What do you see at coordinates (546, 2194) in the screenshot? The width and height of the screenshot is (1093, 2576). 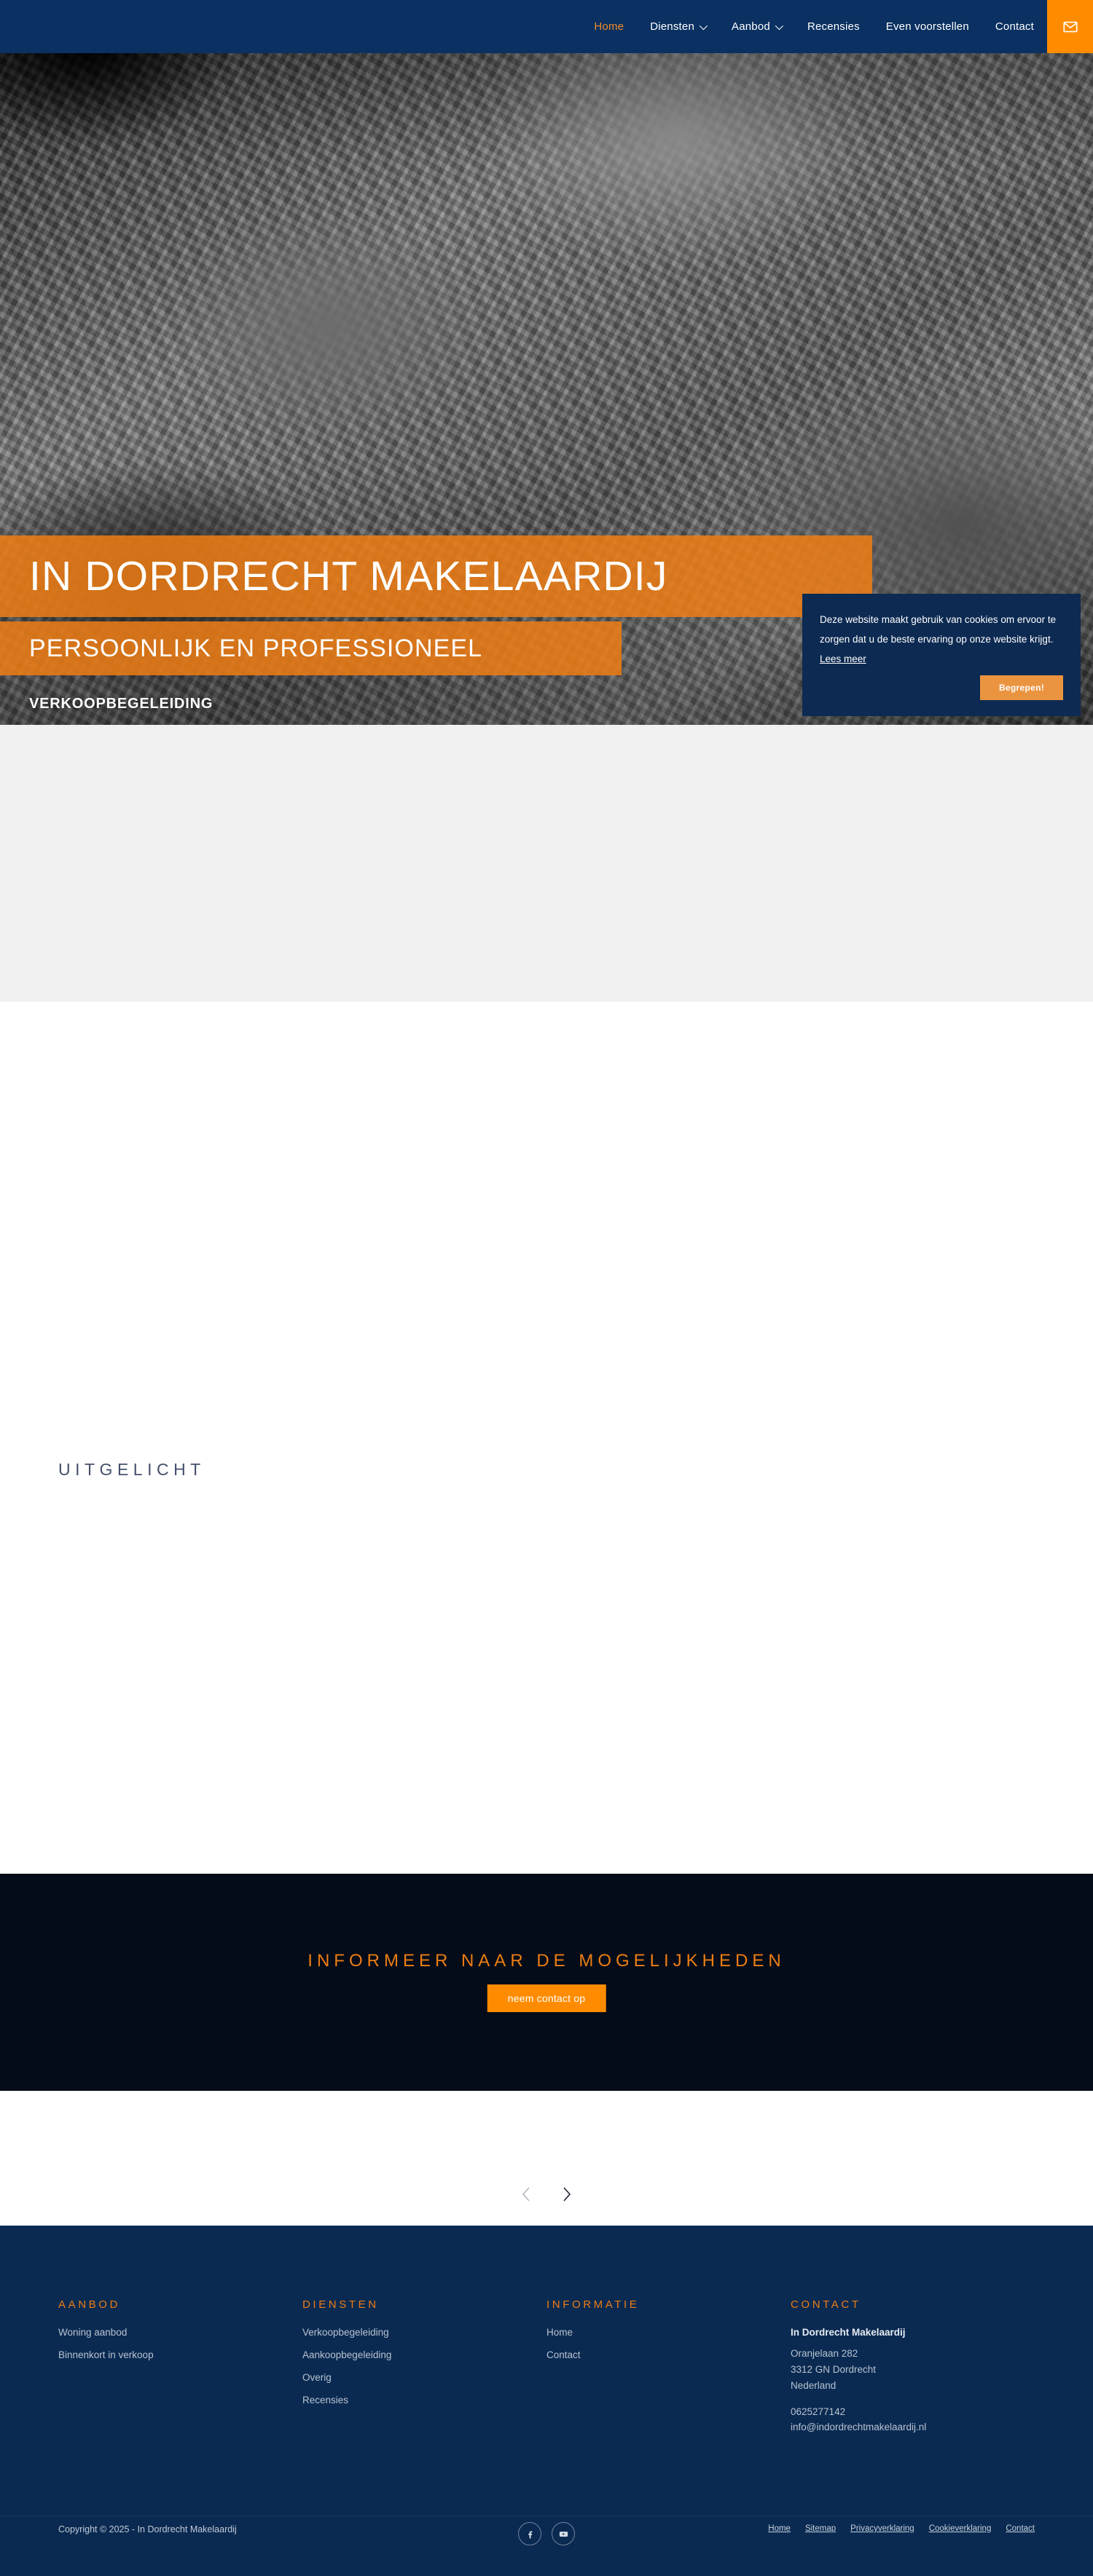 I see `carousel-navigation` at bounding box center [546, 2194].